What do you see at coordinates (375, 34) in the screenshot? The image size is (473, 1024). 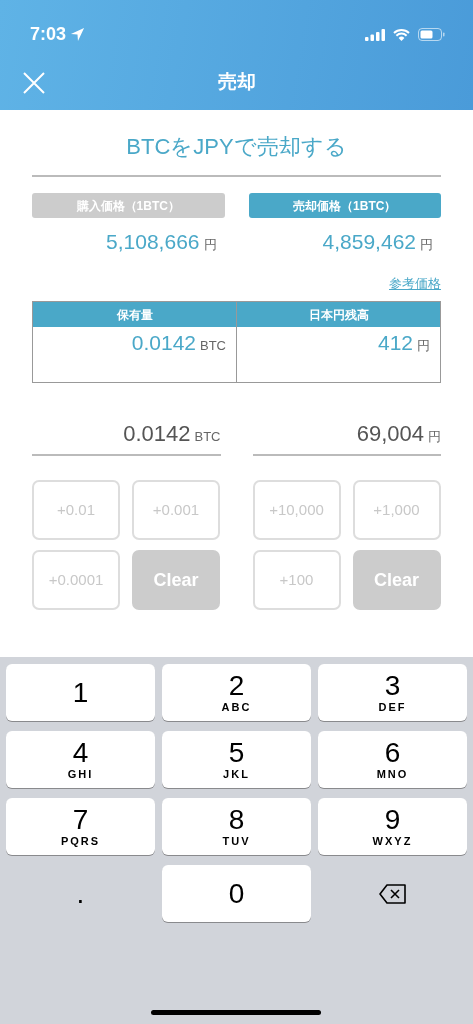 I see `signal-icon` at bounding box center [375, 34].